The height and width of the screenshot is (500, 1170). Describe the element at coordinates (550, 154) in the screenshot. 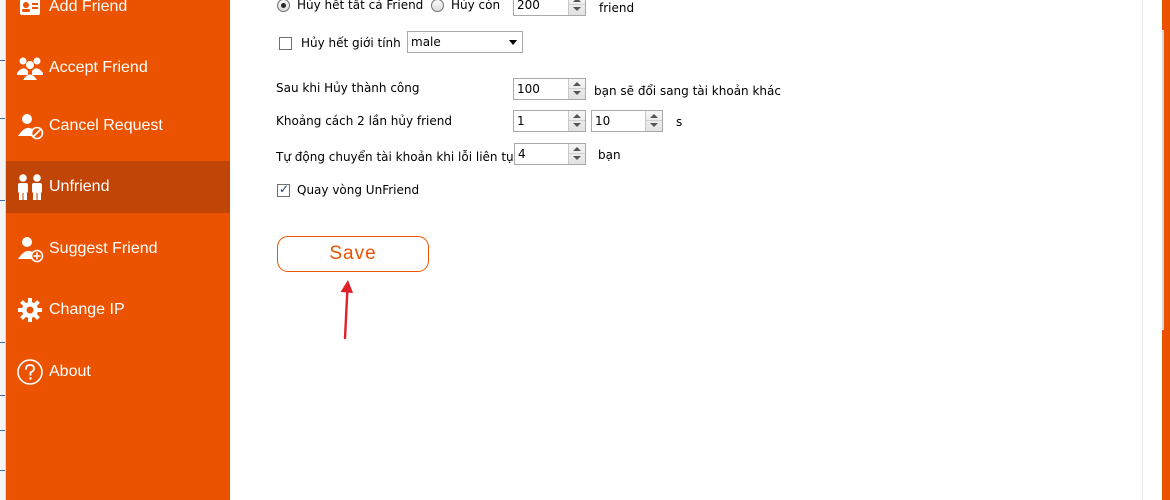

I see `auto-switch-stepper: 4` at that location.